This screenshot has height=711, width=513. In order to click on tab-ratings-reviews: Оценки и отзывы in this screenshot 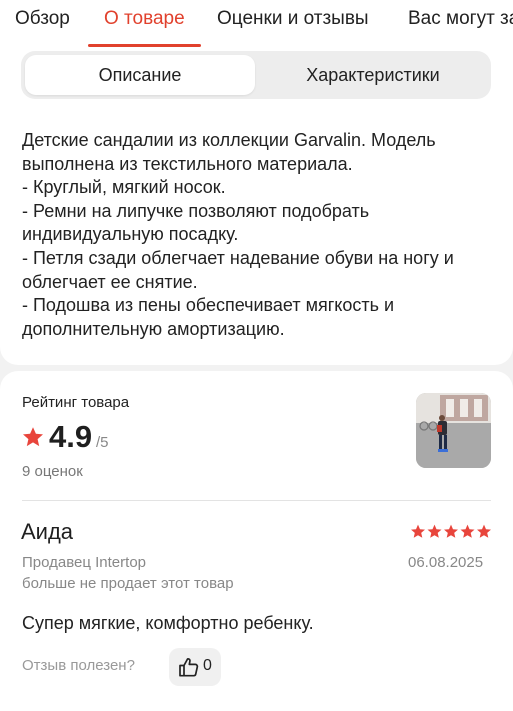, I will do `click(293, 19)`.